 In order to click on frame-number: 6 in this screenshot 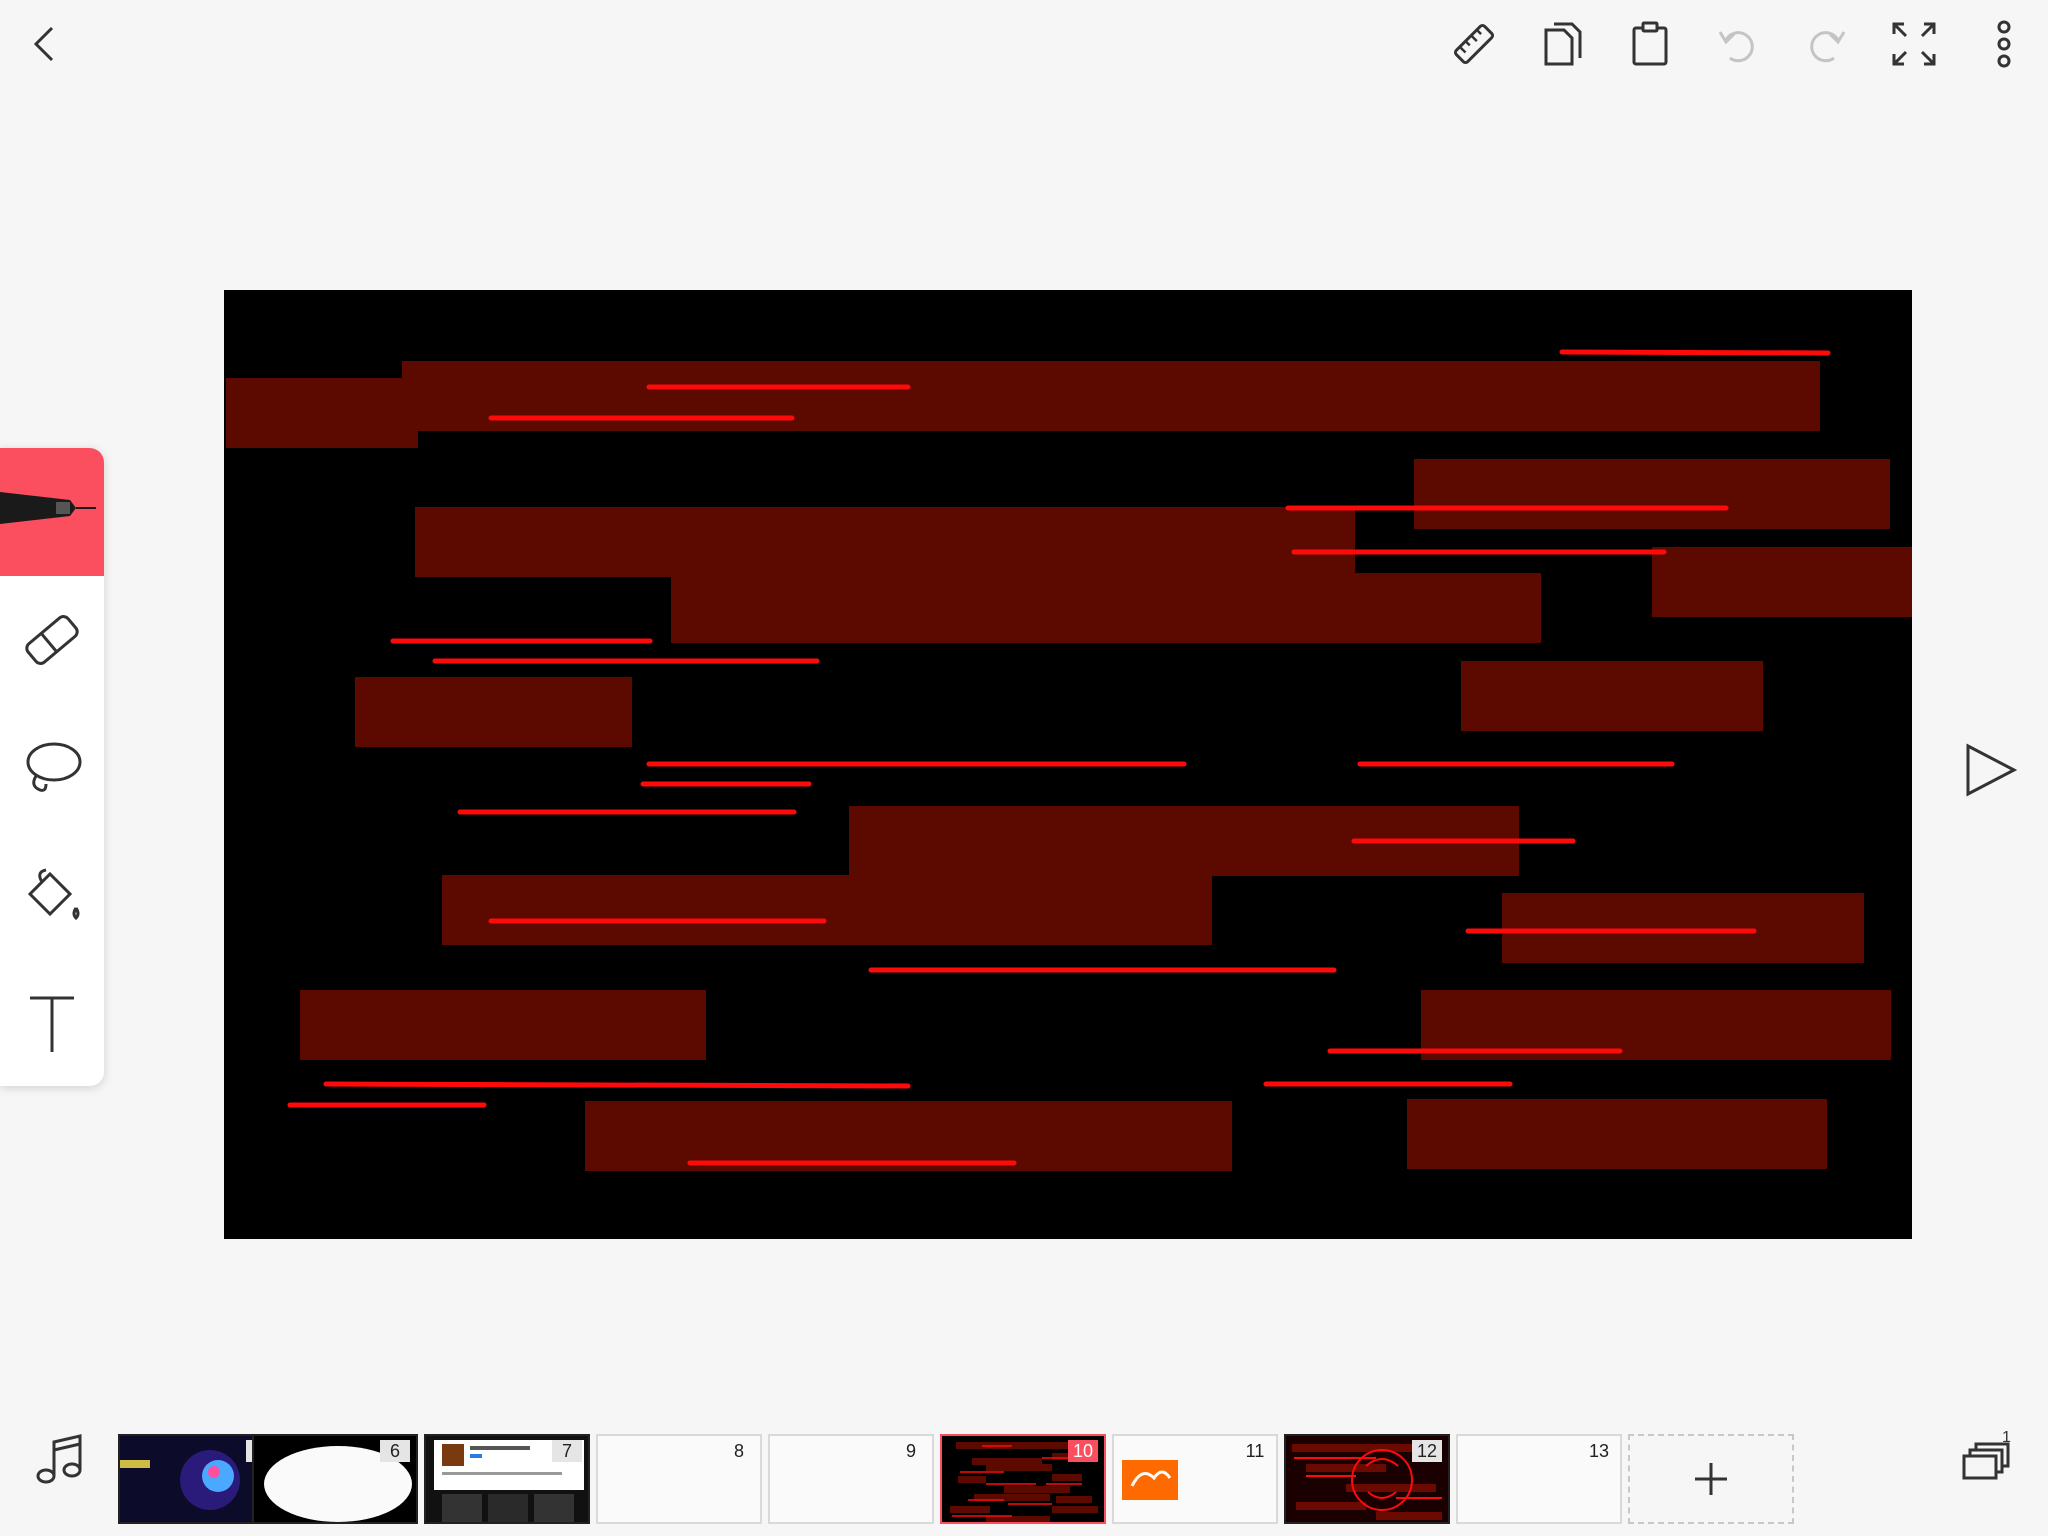, I will do `click(395, 1451)`.